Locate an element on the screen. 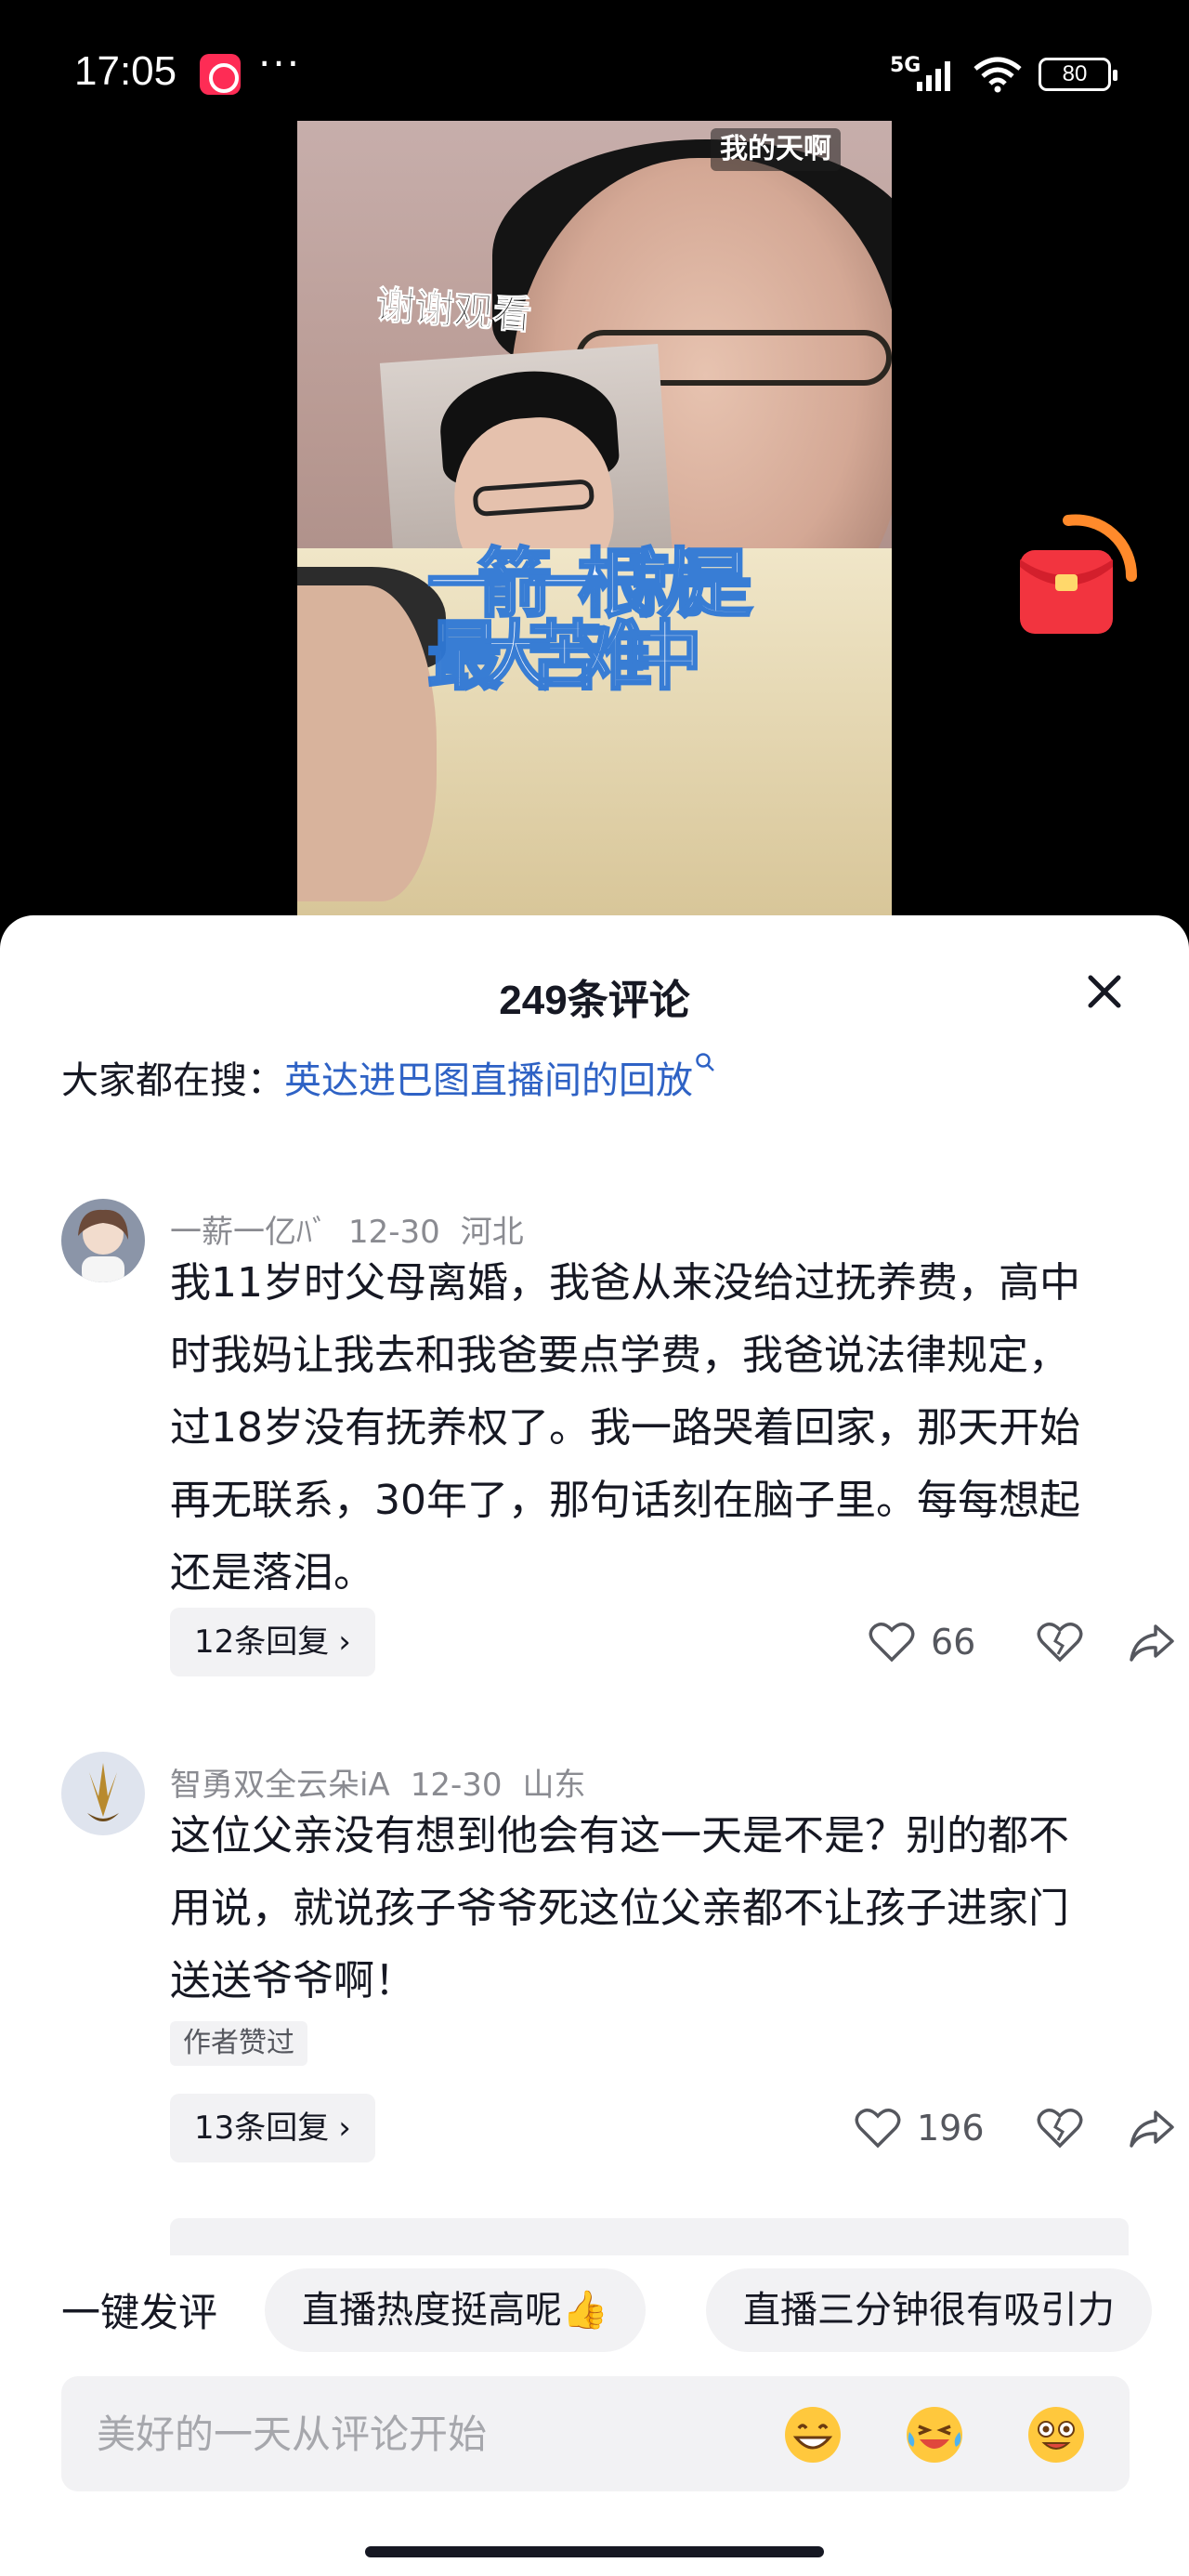 This screenshot has width=1189, height=2576. next-comment-preview is located at coordinates (649, 2236).